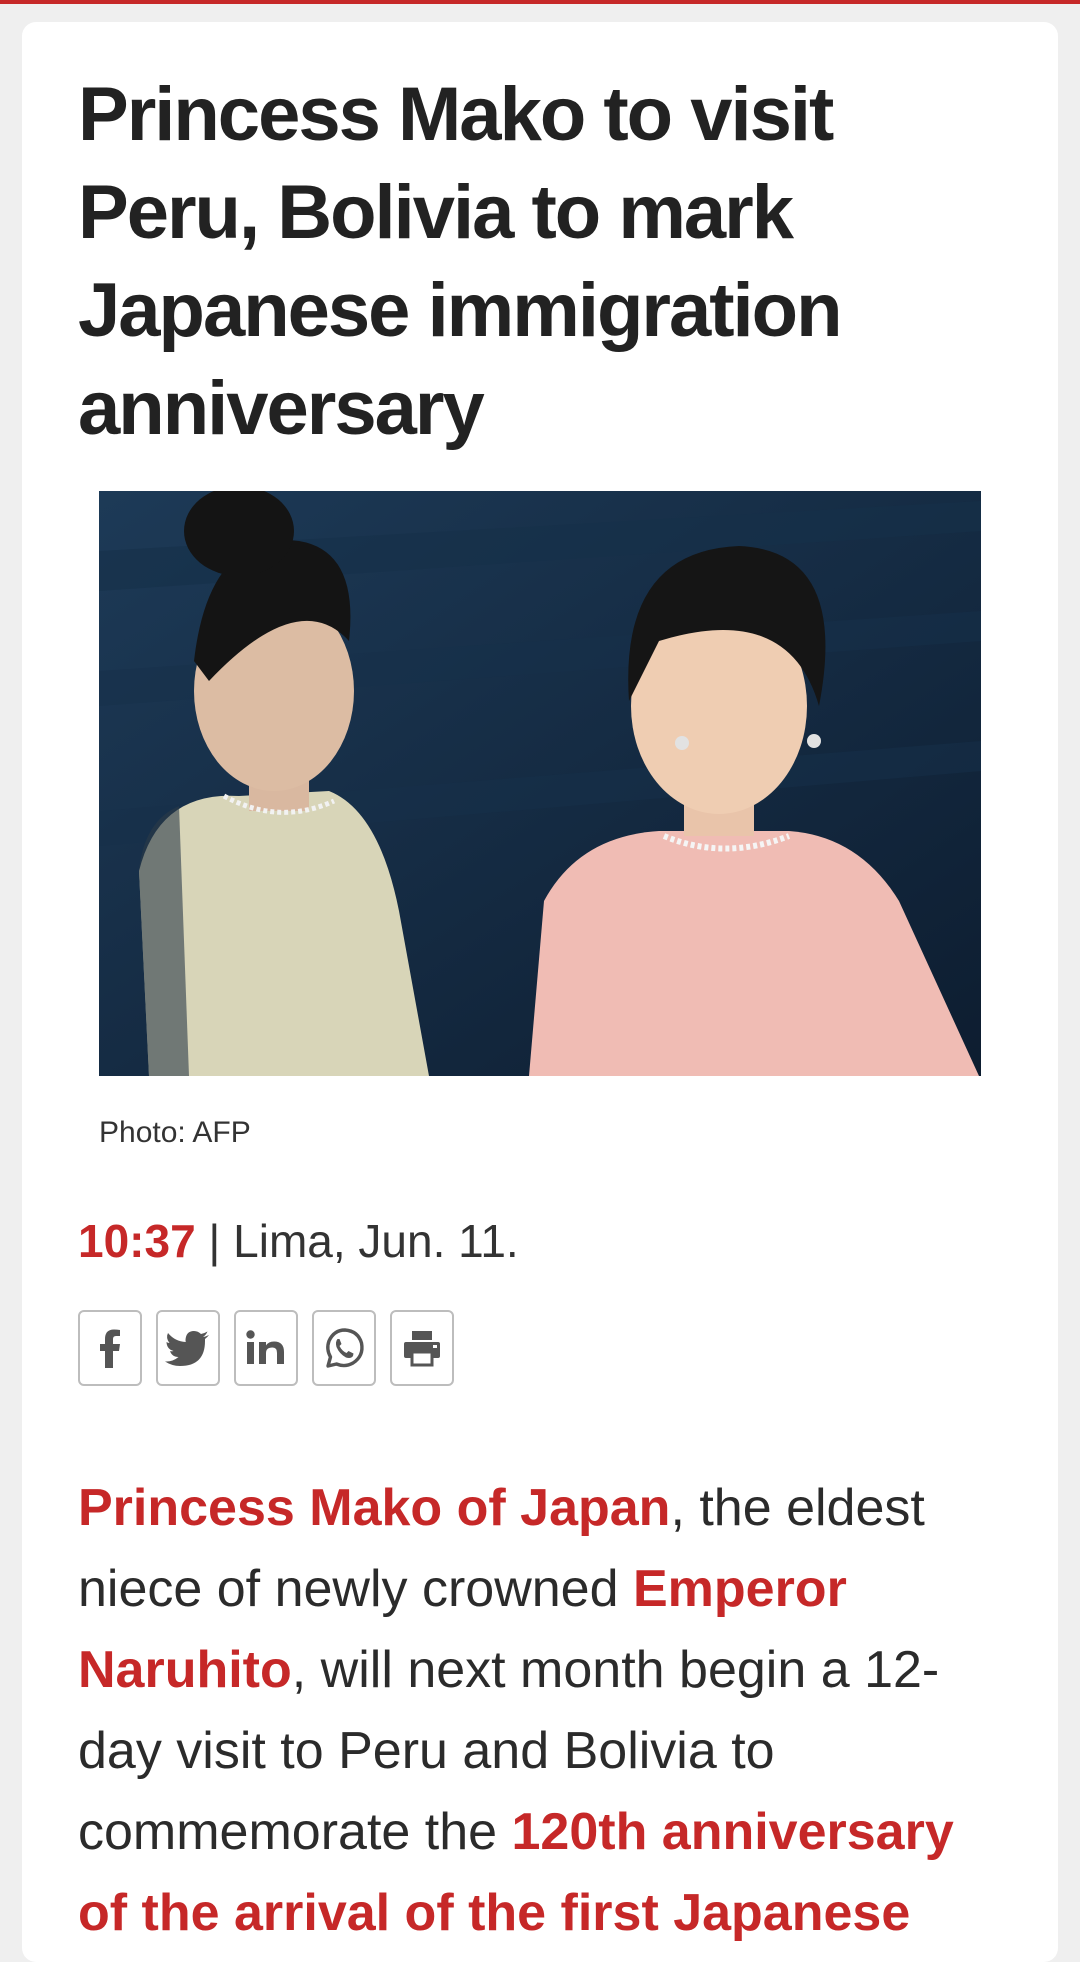 The width and height of the screenshot is (1080, 1962). I want to click on twitter-icon, so click(187, 1348).